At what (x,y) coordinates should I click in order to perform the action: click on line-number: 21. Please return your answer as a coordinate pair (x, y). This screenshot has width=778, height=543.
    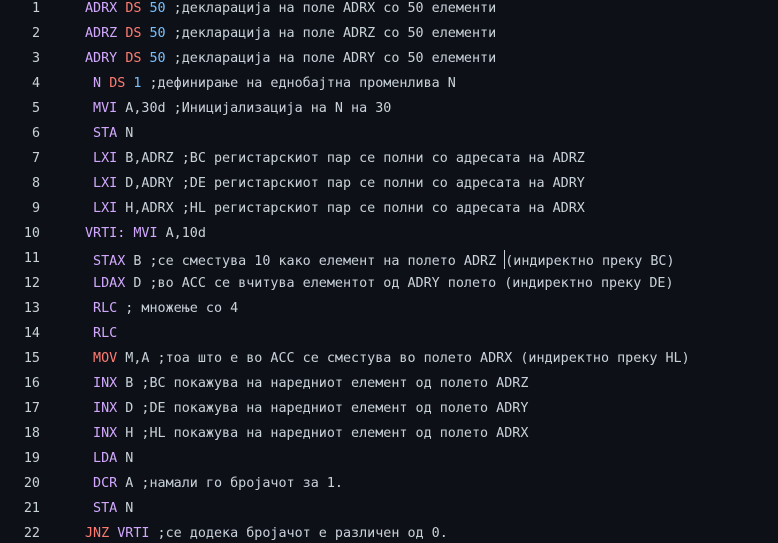
    Looking at the image, I should click on (31, 508).